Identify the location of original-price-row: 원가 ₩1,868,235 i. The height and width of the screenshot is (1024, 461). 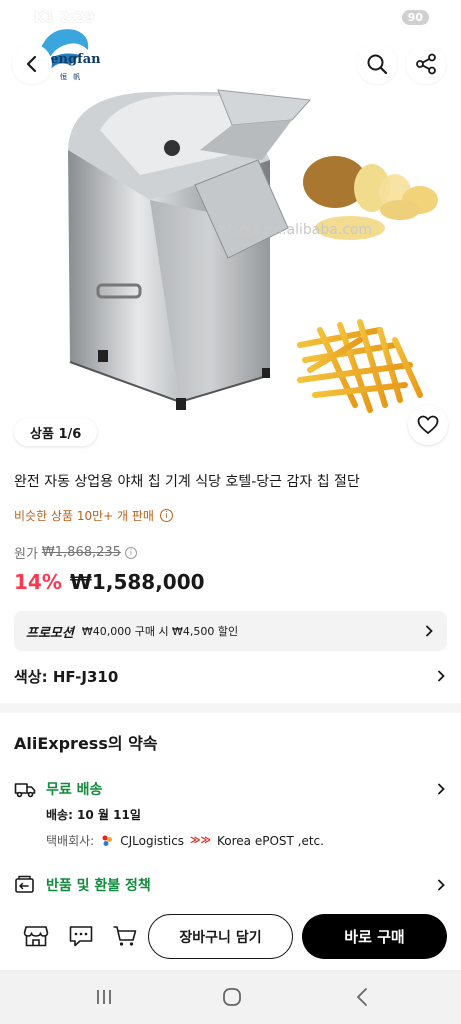
(75, 552).